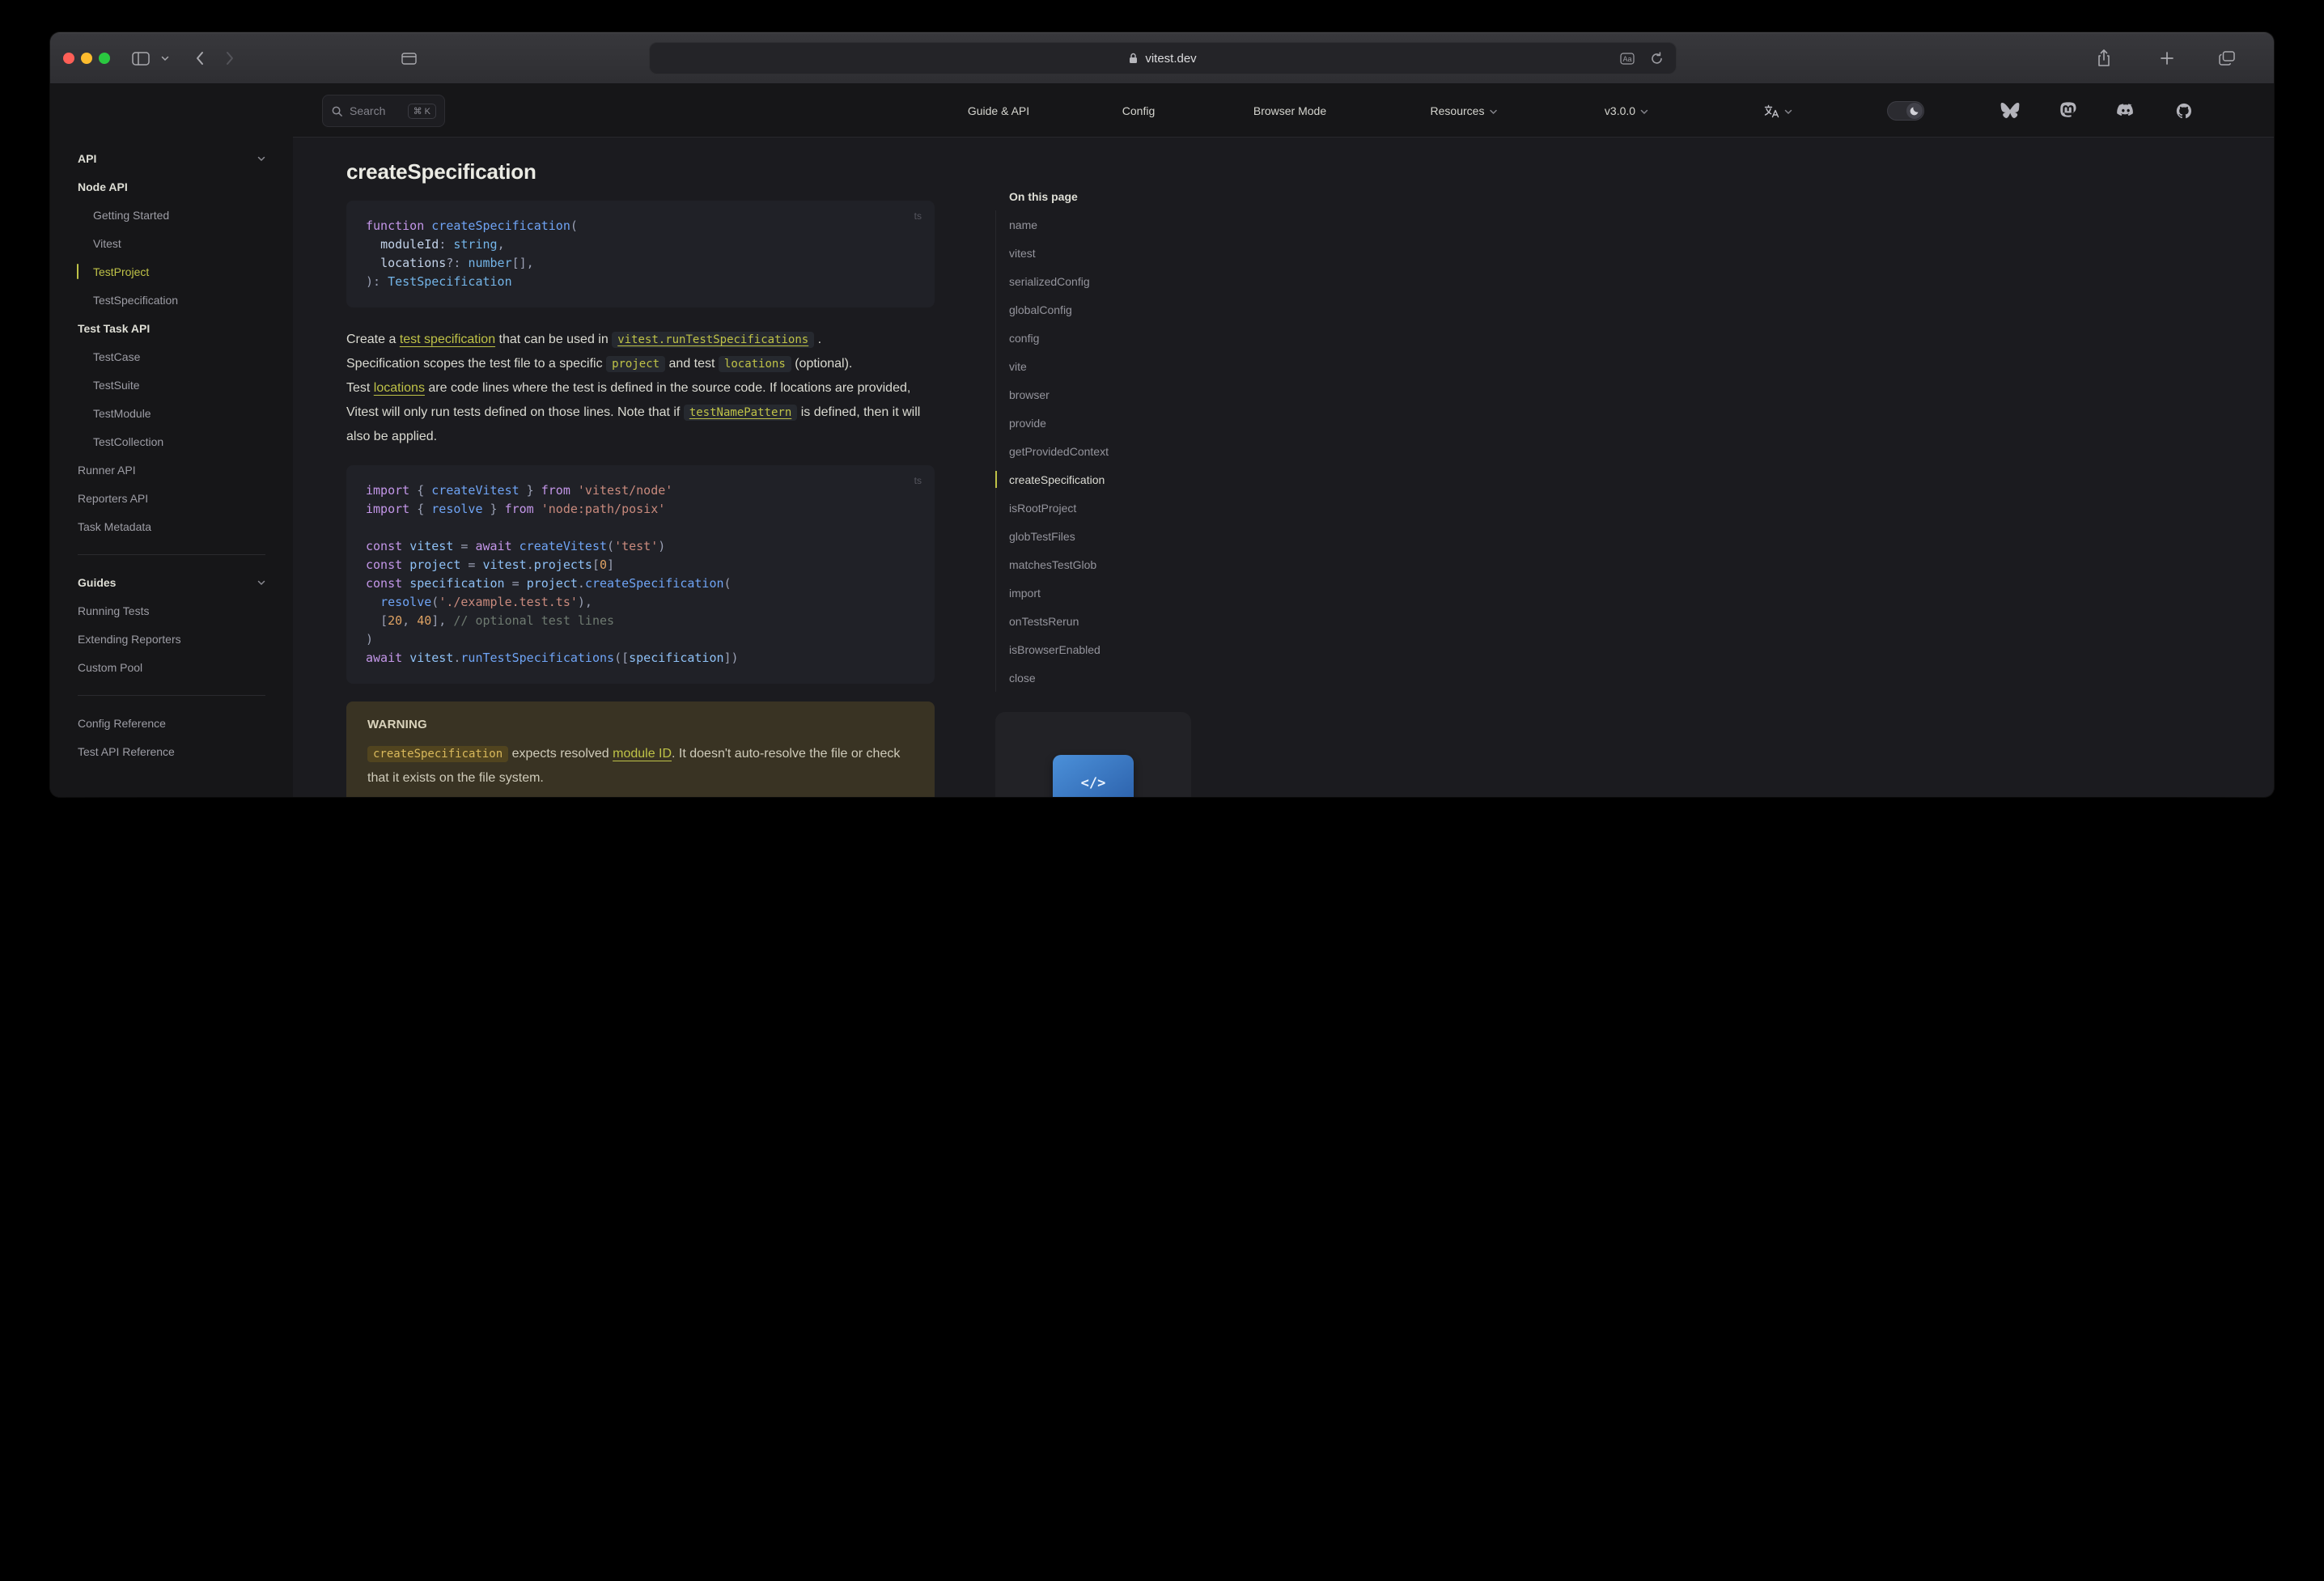 The width and height of the screenshot is (2324, 1581). I want to click on discord-icon, so click(2126, 111).